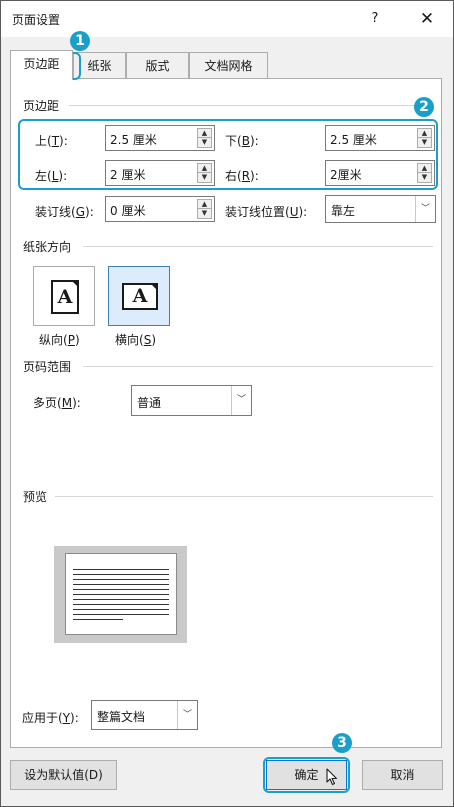  I want to click on title-bar: 页面设置 ? ✕, so click(227, 19).